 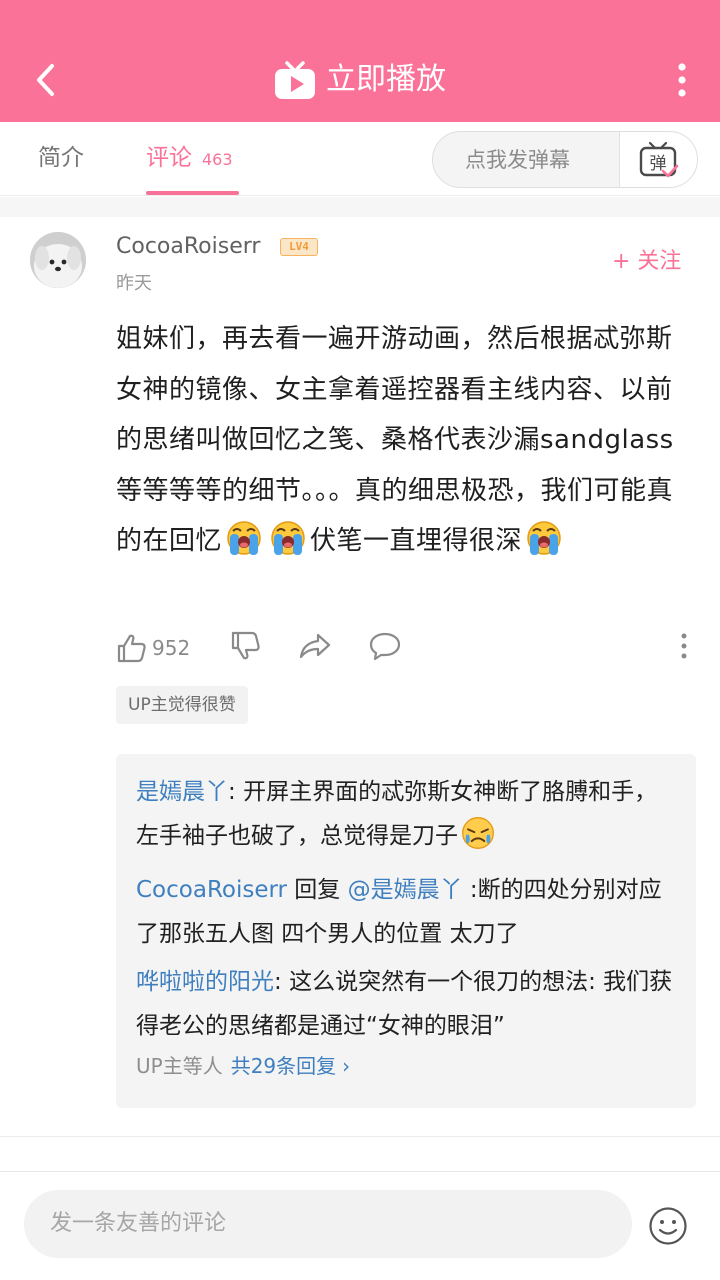 I want to click on reply-username: 是嫣晨丫, so click(x=182, y=792).